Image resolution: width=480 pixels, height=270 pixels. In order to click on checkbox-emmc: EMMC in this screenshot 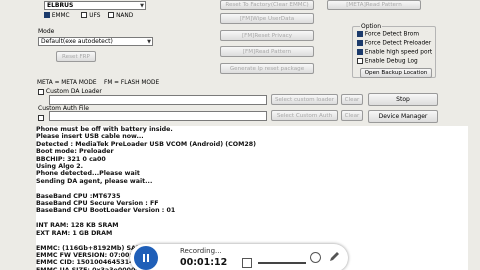, I will do `click(57, 15)`.